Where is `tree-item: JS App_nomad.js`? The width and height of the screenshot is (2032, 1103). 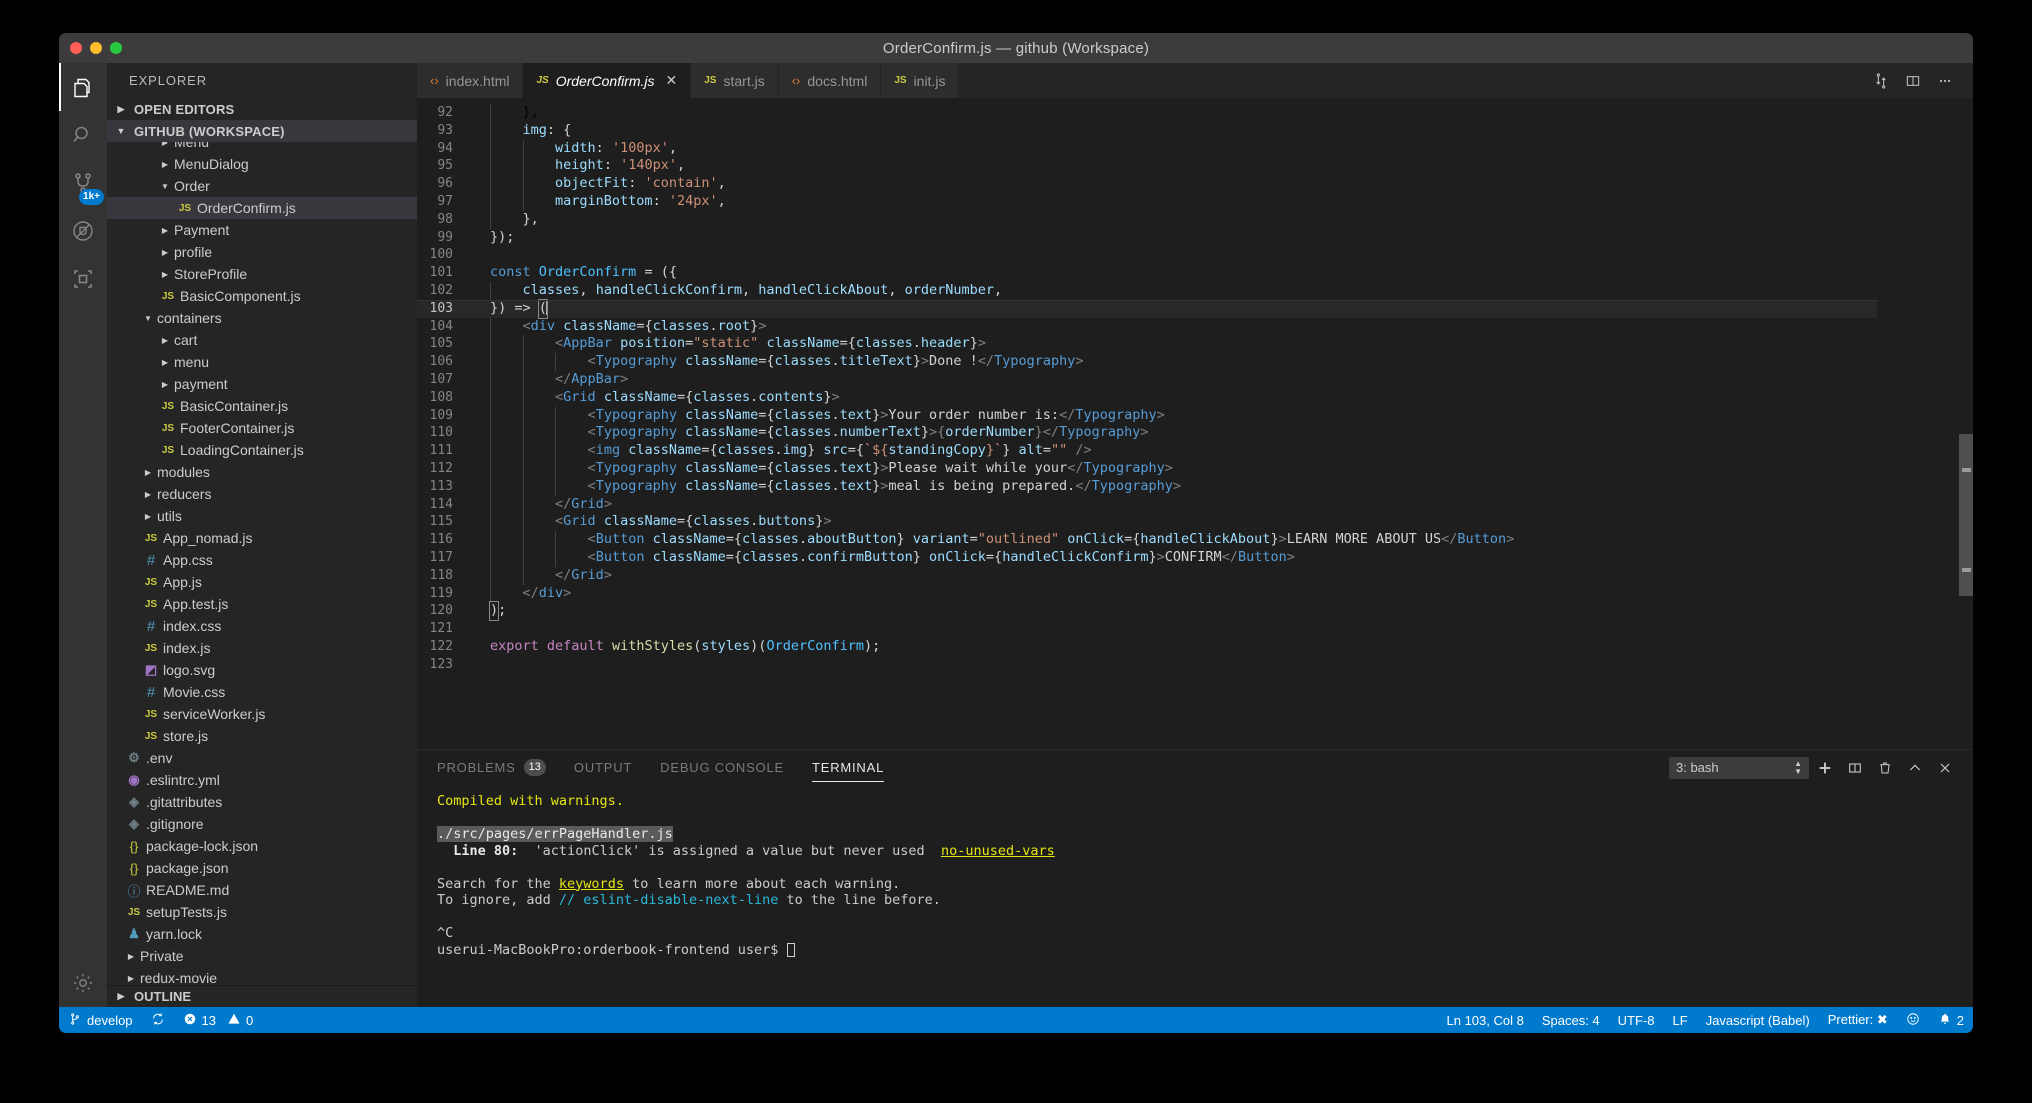 tree-item: JS App_nomad.js is located at coordinates (262, 538).